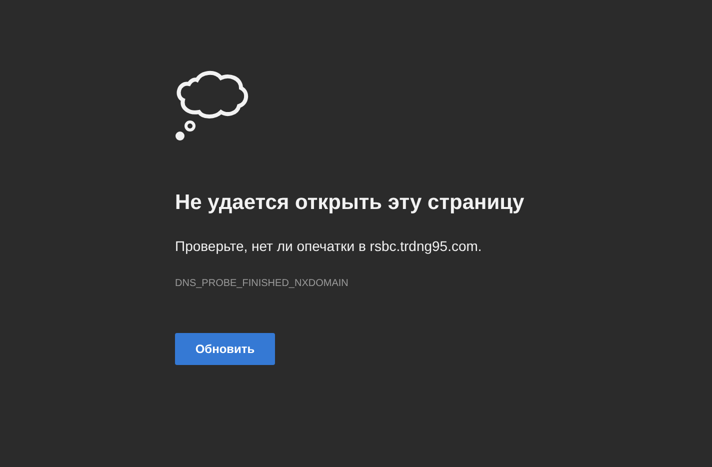 The height and width of the screenshot is (467, 712). What do you see at coordinates (212, 106) in the screenshot?
I see `thought-bubble-icon` at bounding box center [212, 106].